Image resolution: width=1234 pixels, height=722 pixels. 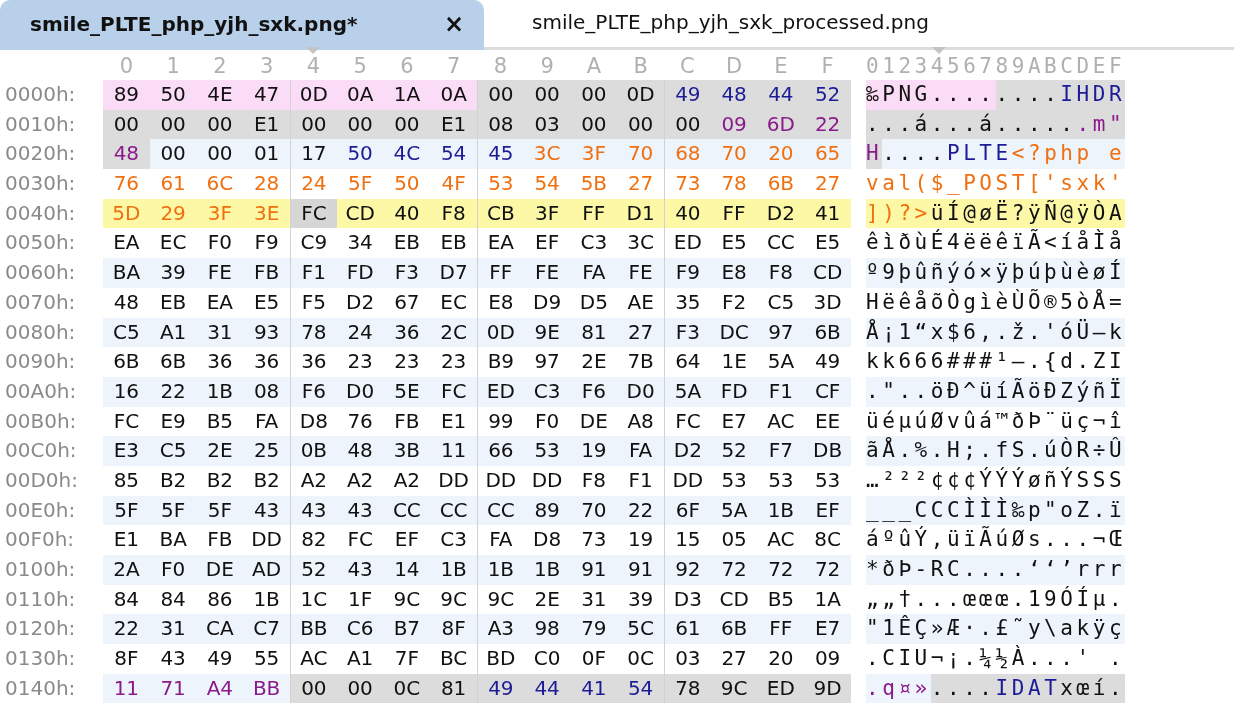 What do you see at coordinates (126, 95) in the screenshot?
I see `hex-byte: 89` at bounding box center [126, 95].